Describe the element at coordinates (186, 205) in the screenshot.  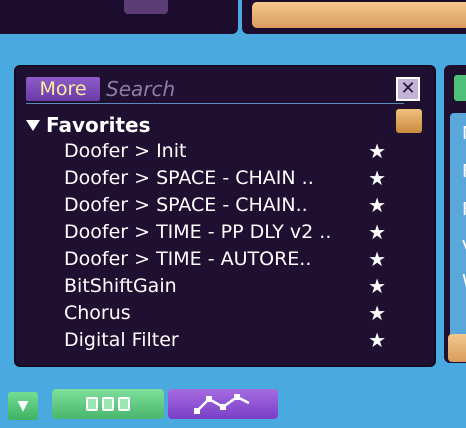
I see `item-label: Doofer > SPACE - CHAIN..` at that location.